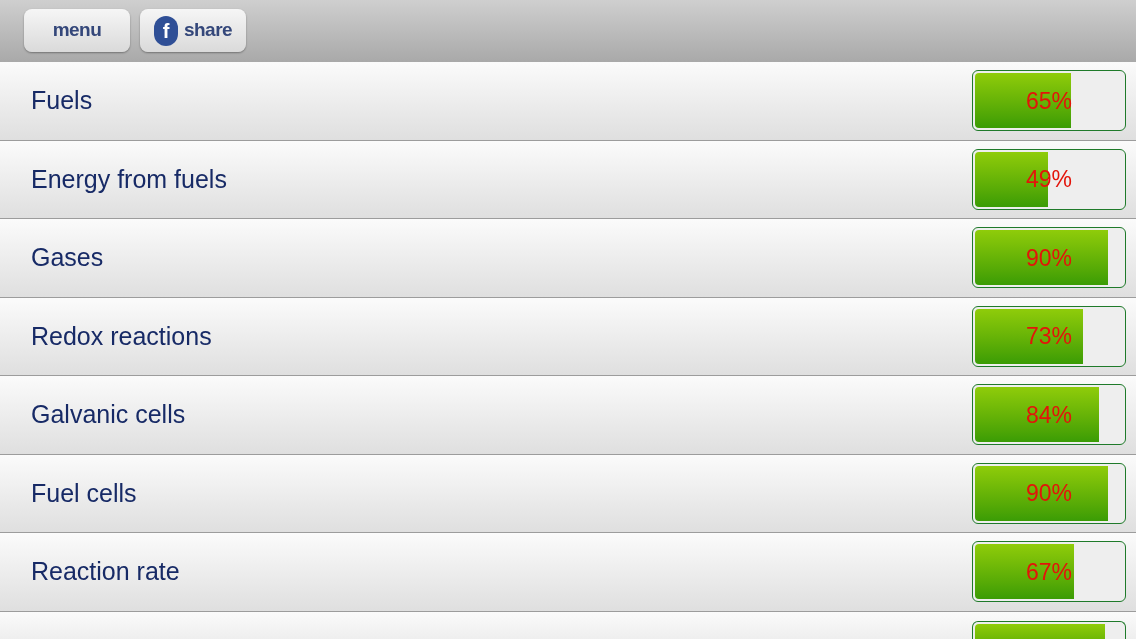  What do you see at coordinates (568, 101) in the screenshot?
I see `topic-row: Fuels 65%` at bounding box center [568, 101].